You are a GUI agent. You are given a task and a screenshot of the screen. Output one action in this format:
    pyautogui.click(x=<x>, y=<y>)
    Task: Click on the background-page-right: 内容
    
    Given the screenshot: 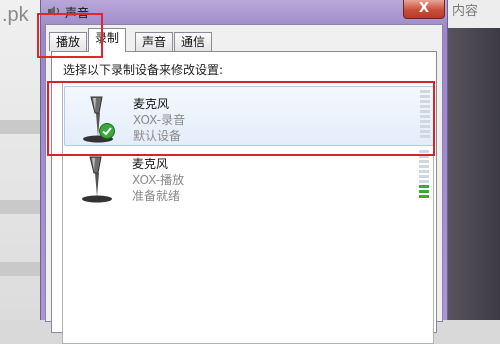 What is the action you would take?
    pyautogui.click(x=473, y=160)
    